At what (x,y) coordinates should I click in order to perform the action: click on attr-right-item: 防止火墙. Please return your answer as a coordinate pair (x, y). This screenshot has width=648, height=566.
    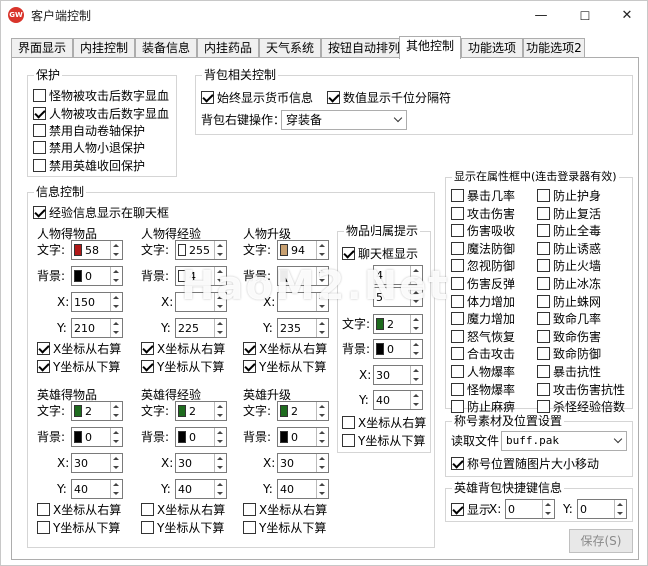
    Looking at the image, I should click on (569, 265).